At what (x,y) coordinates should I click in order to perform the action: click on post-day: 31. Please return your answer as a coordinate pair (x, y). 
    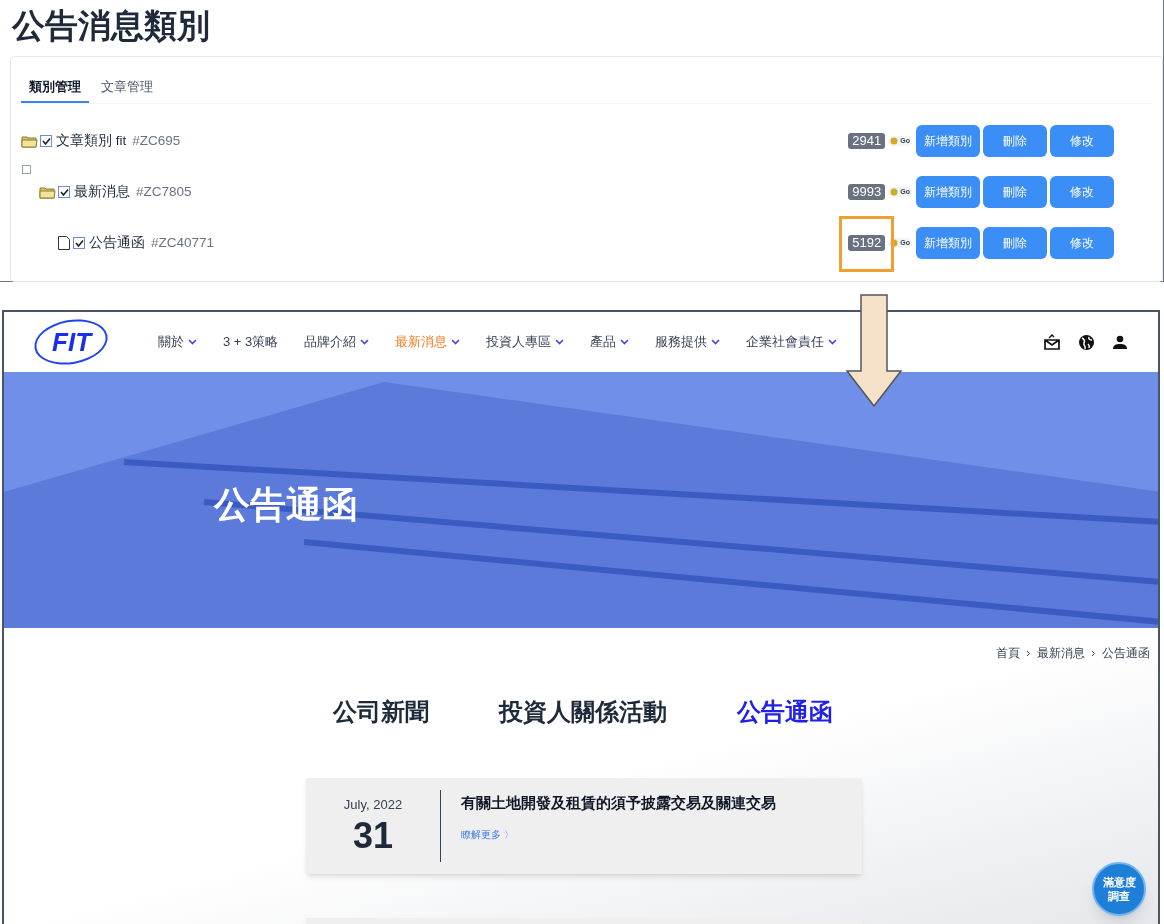
    Looking at the image, I should click on (372, 835).